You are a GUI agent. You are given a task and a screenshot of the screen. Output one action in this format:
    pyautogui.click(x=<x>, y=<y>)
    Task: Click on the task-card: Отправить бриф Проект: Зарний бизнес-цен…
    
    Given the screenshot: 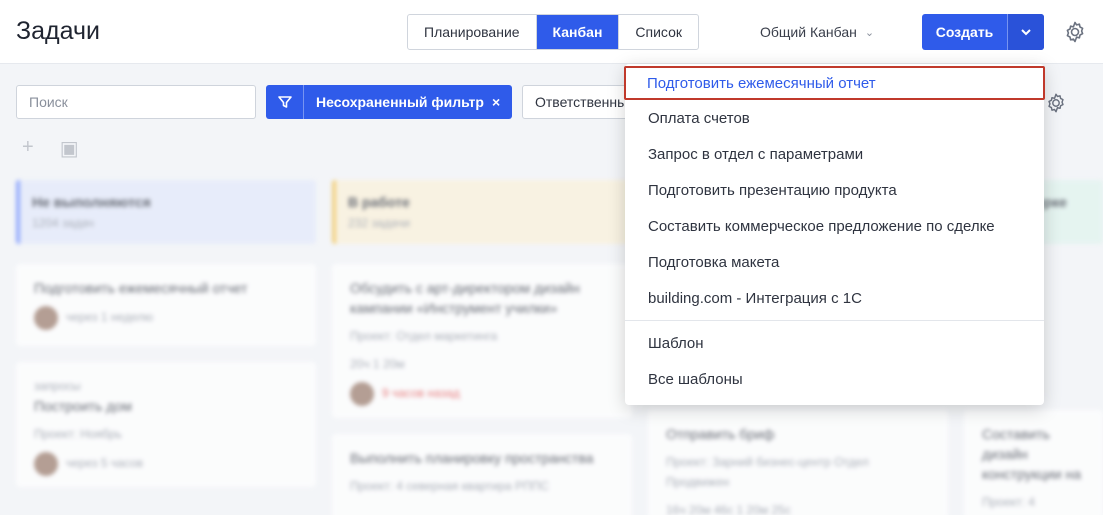 What is the action you would take?
    pyautogui.click(x=798, y=462)
    